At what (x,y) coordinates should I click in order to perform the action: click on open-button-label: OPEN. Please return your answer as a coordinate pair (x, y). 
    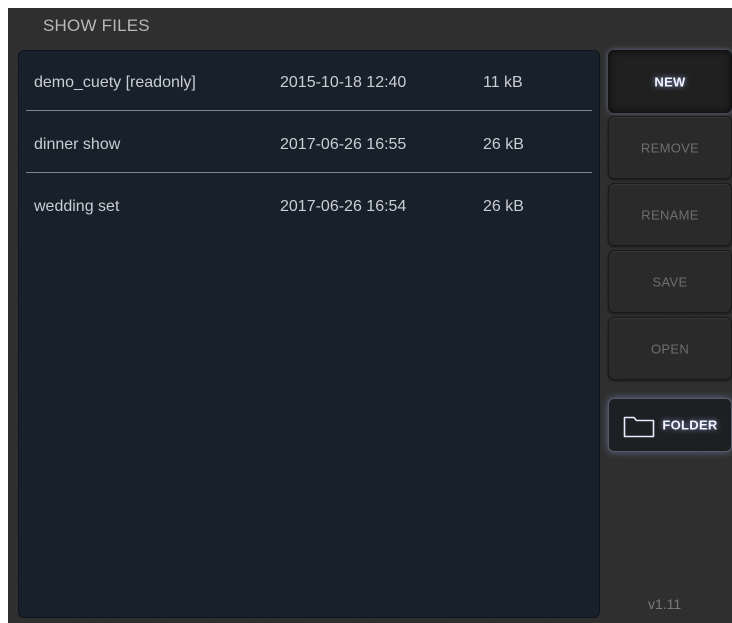
    Looking at the image, I should click on (670, 348).